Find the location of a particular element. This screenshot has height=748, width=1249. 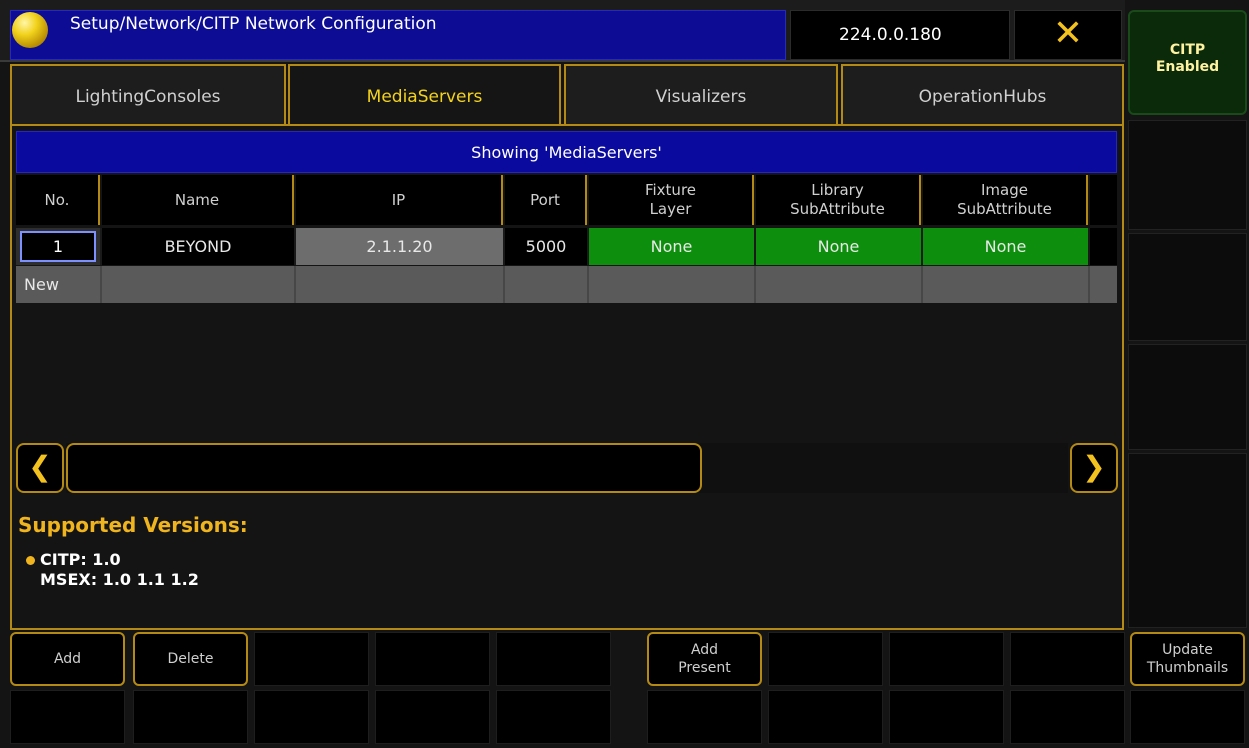

new-row-cell-library is located at coordinates (839, 284).